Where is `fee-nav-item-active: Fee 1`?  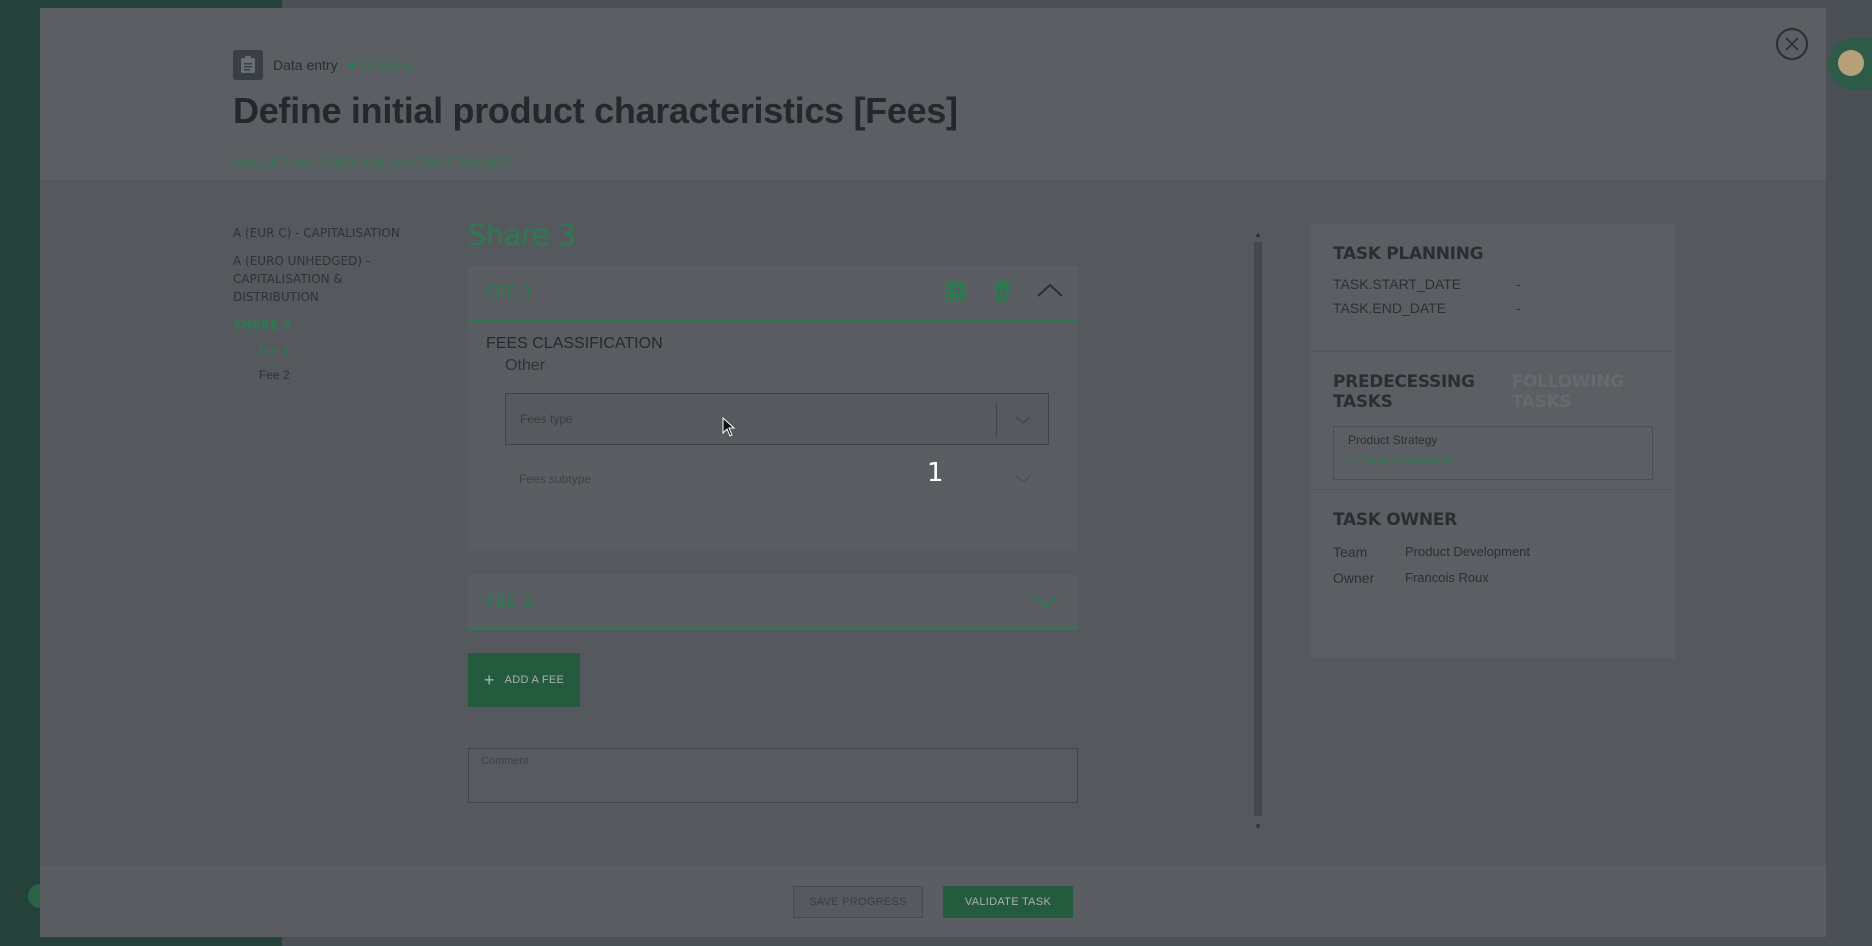 fee-nav-item-active: Fee 1 is located at coordinates (323, 351).